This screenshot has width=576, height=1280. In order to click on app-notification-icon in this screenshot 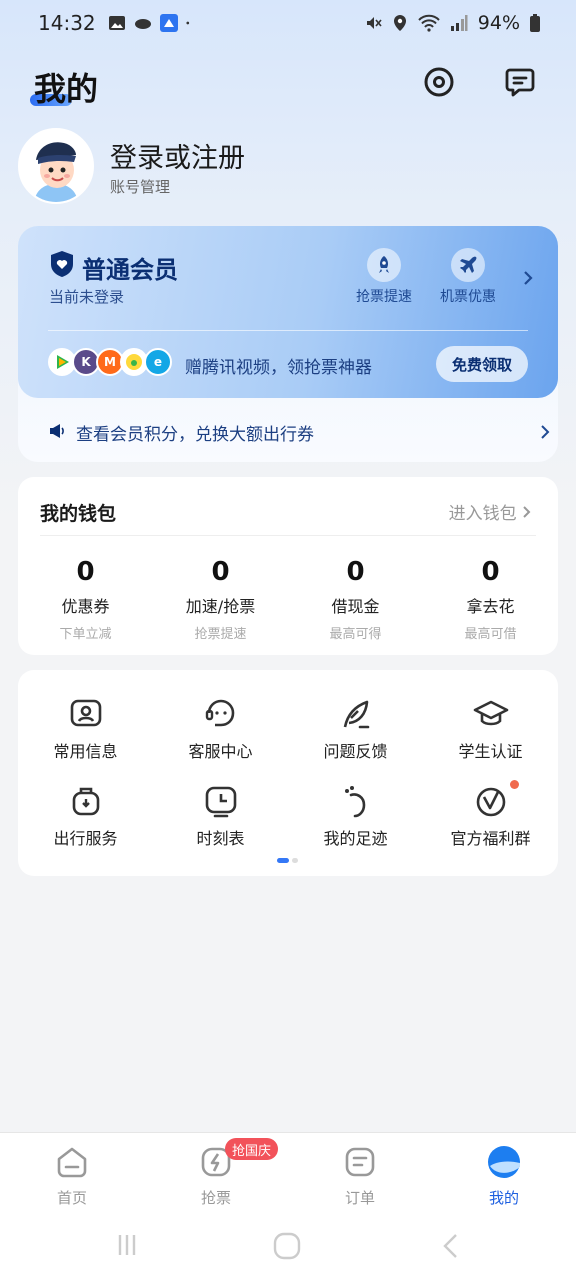, I will do `click(142, 24)`.